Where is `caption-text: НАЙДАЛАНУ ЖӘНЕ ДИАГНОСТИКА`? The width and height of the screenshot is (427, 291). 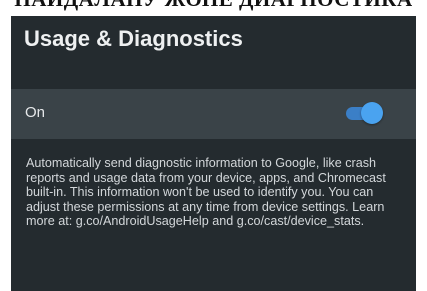
caption-text: НАЙДАЛАНУ ЖӘНЕ ДИАГНОСТИКА is located at coordinates (213, 6).